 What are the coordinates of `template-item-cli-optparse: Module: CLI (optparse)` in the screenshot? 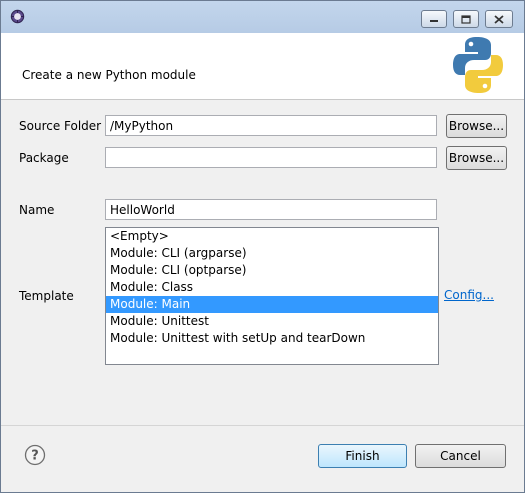 It's located at (272, 270).